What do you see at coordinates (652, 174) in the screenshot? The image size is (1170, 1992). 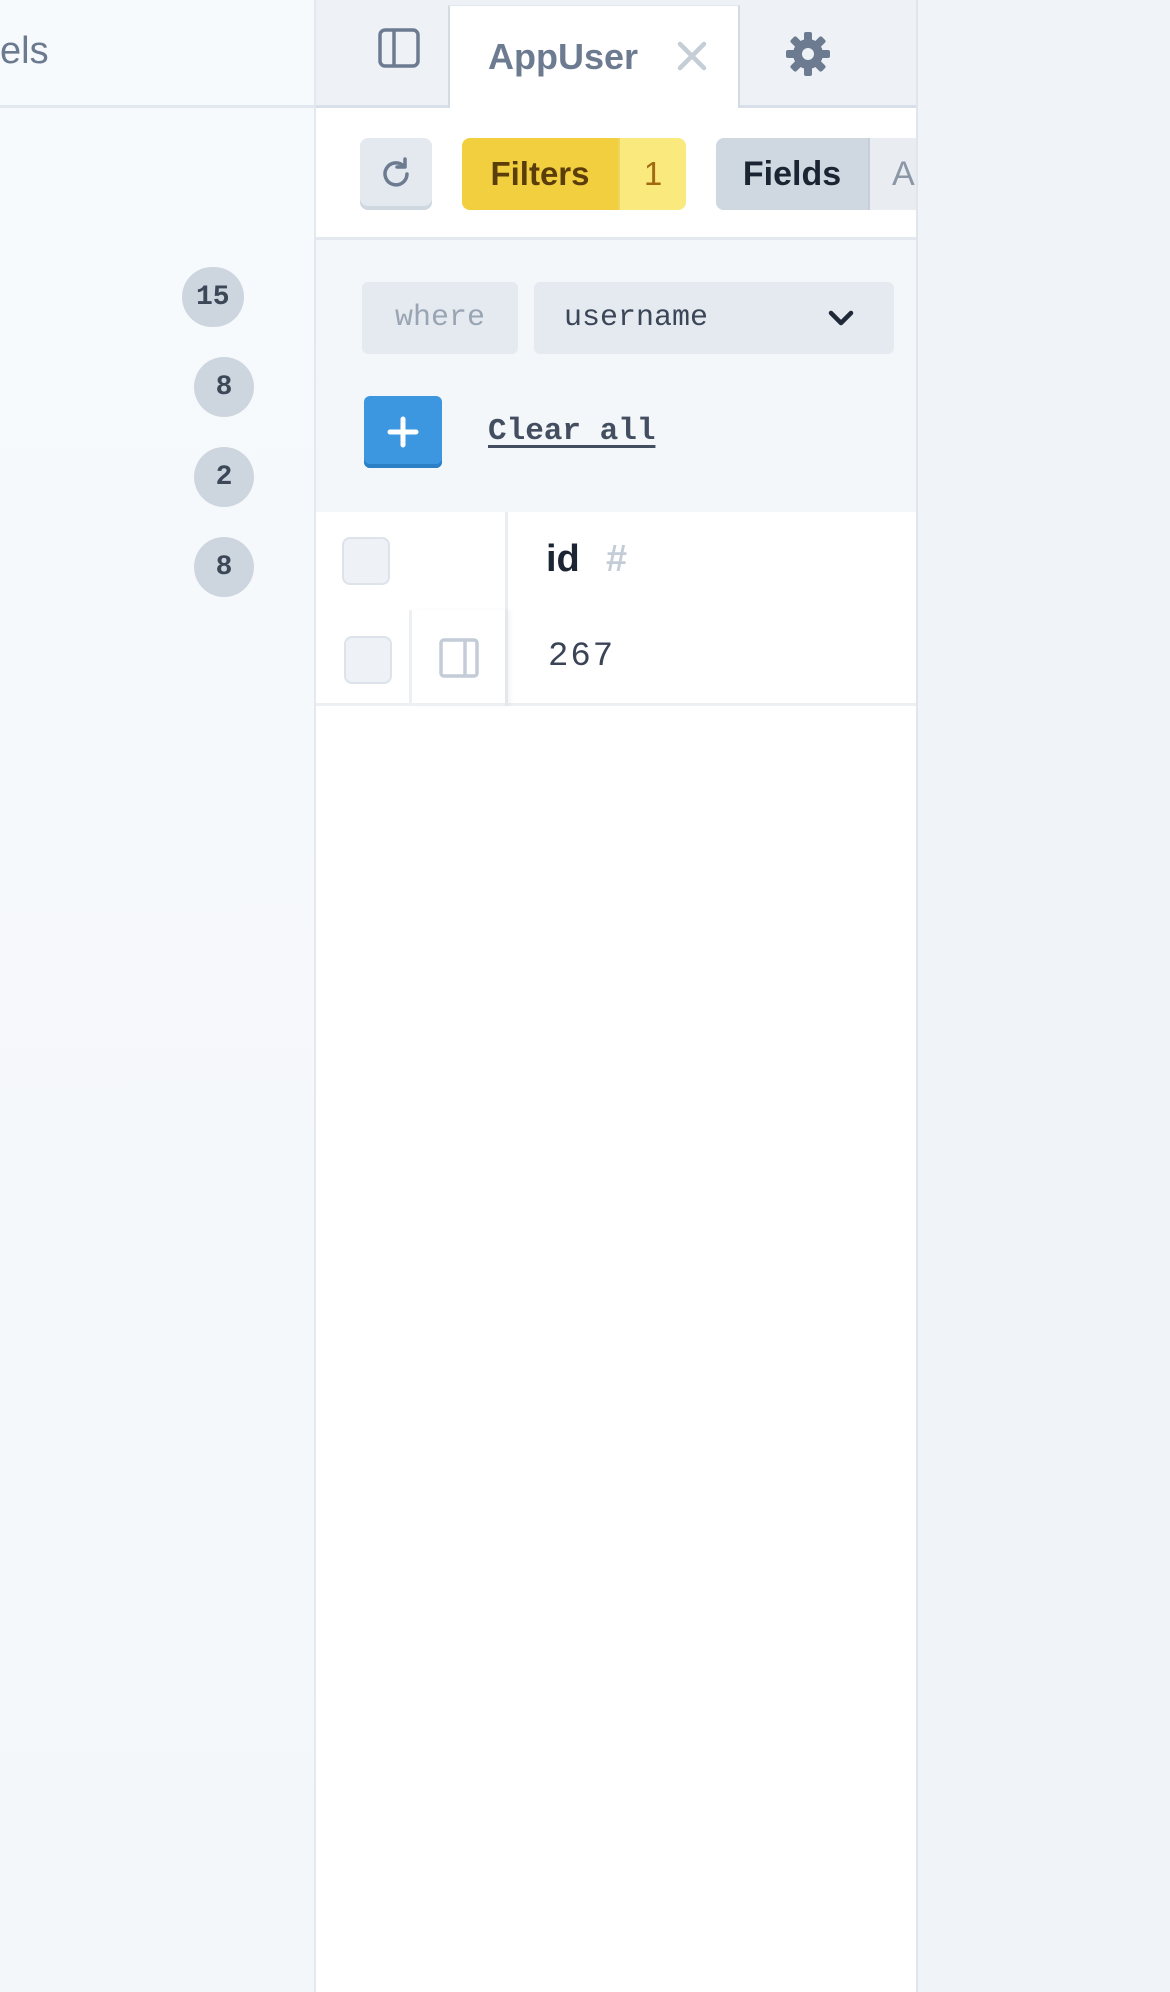 I see `filters-count: 1` at bounding box center [652, 174].